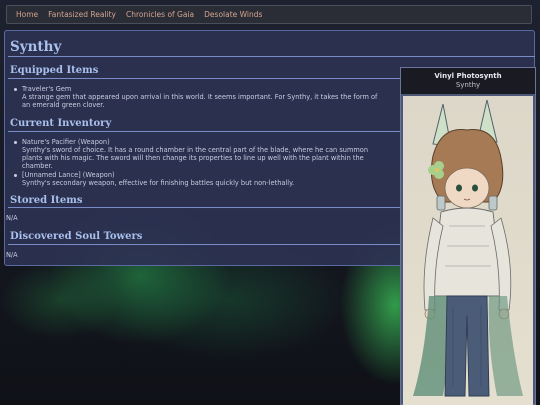  Describe the element at coordinates (82, 14) in the screenshot. I see `nav-link-fantasized-reality: Fantasized Reality` at that location.